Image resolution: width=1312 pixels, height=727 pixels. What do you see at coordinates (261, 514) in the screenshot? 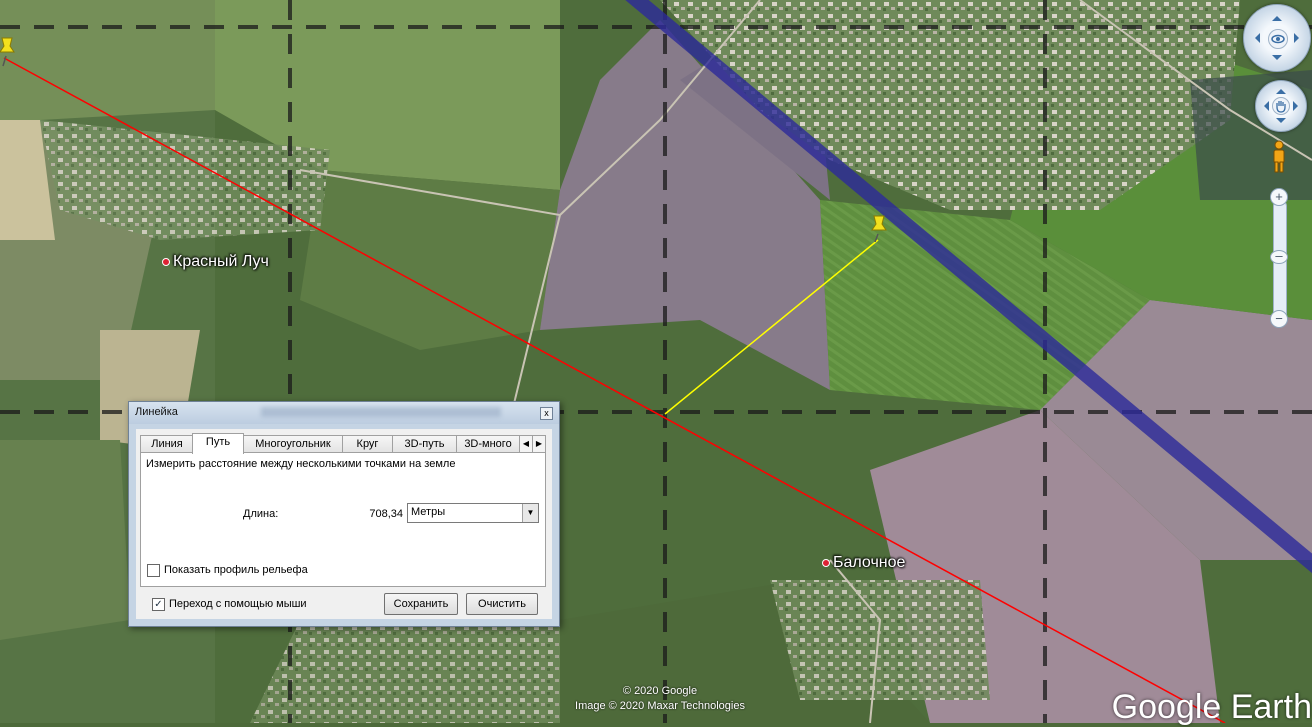
I see `length-label: Длина:` at bounding box center [261, 514].